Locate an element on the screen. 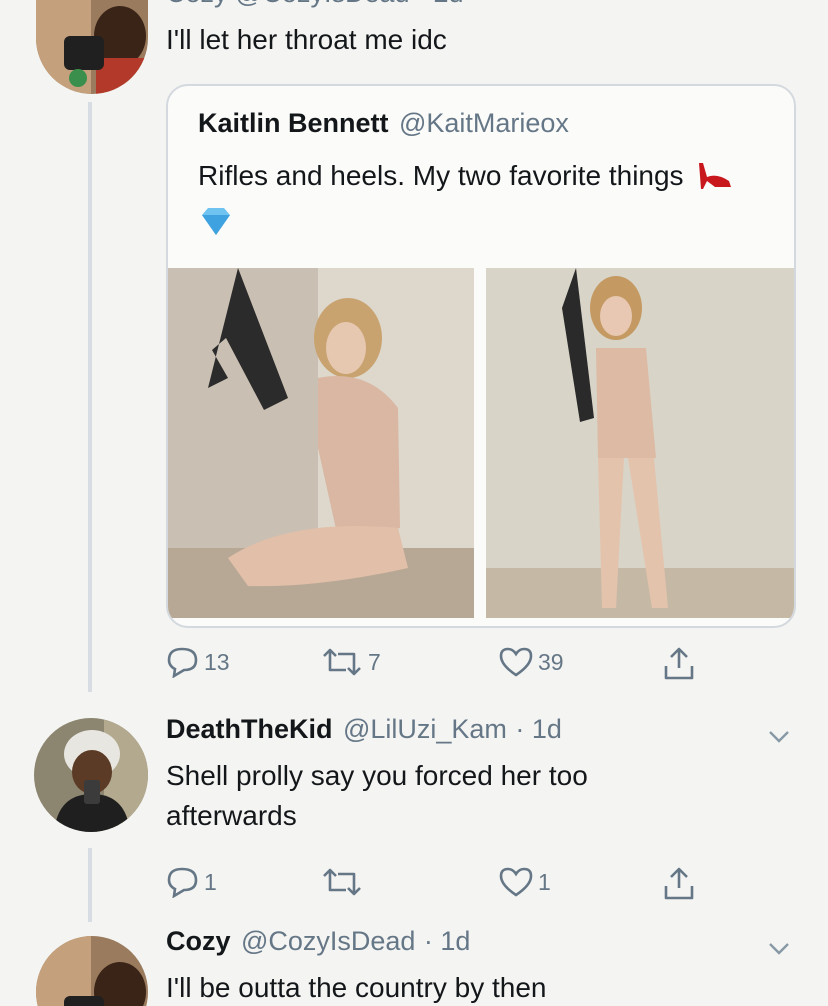 The height and width of the screenshot is (1006, 828). quoted-name: Kaitlin Bennett is located at coordinates (293, 123).